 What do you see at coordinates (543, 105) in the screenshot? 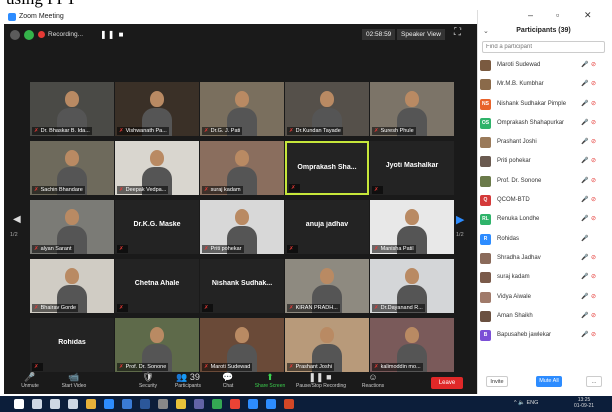
I see `participant-row: NS Nishank Sudhakar Pimple 🎤 ⊘` at bounding box center [543, 105].